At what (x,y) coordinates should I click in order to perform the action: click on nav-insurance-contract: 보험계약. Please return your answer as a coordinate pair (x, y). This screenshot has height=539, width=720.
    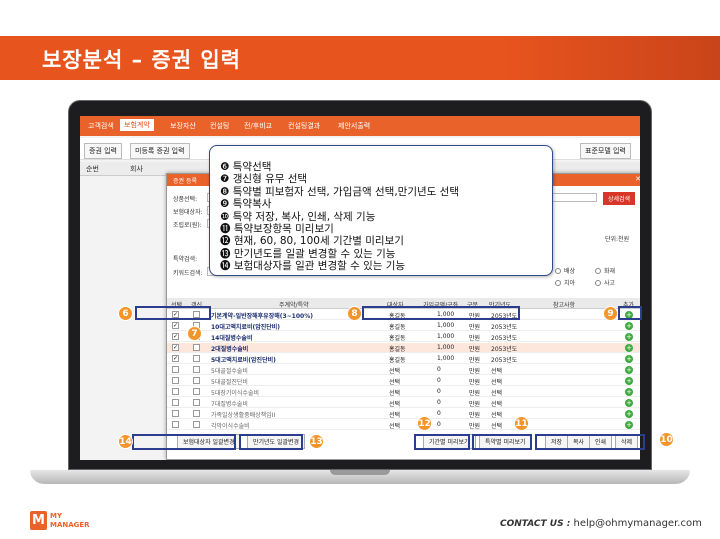
    Looking at the image, I should click on (137, 125).